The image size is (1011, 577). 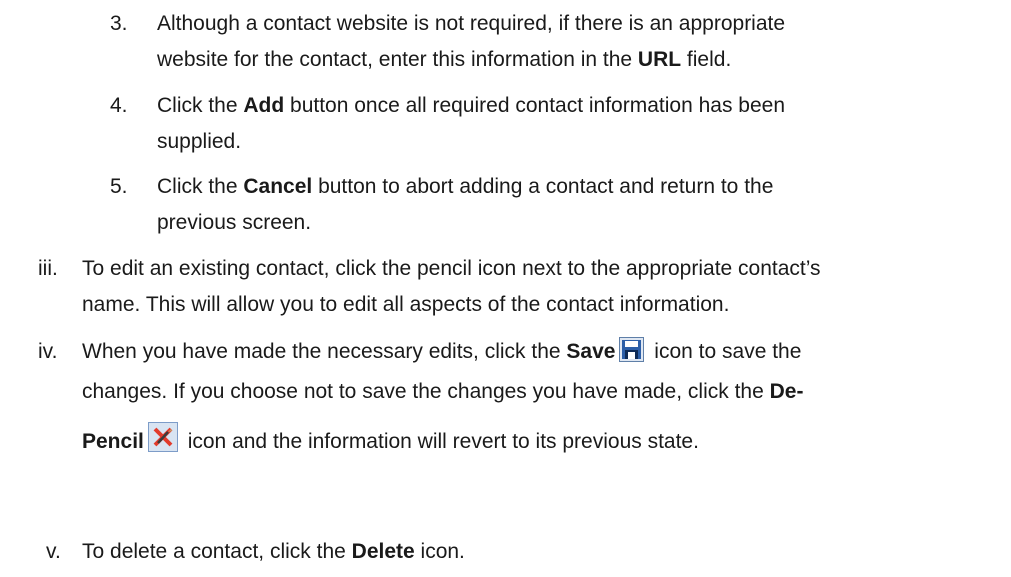 What do you see at coordinates (786, 391) in the screenshot?
I see `de-pencil-label-part-1: De-` at bounding box center [786, 391].